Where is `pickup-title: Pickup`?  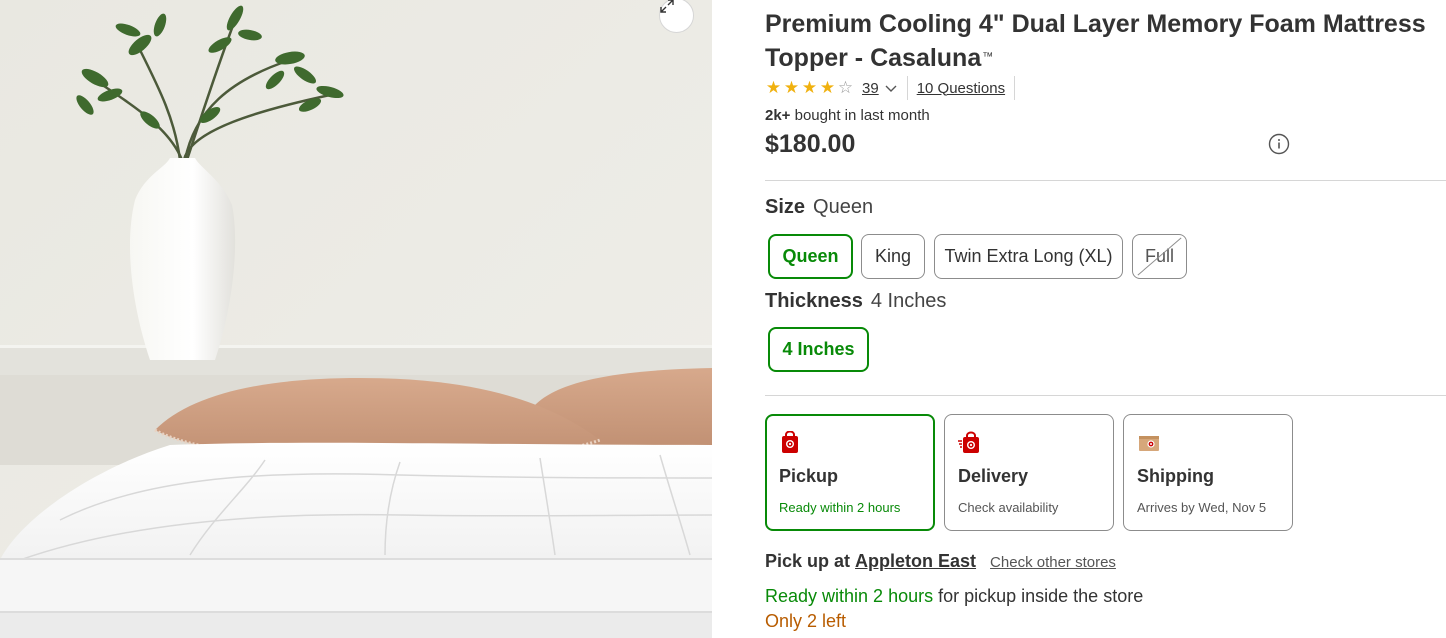
pickup-title: Pickup is located at coordinates (809, 476).